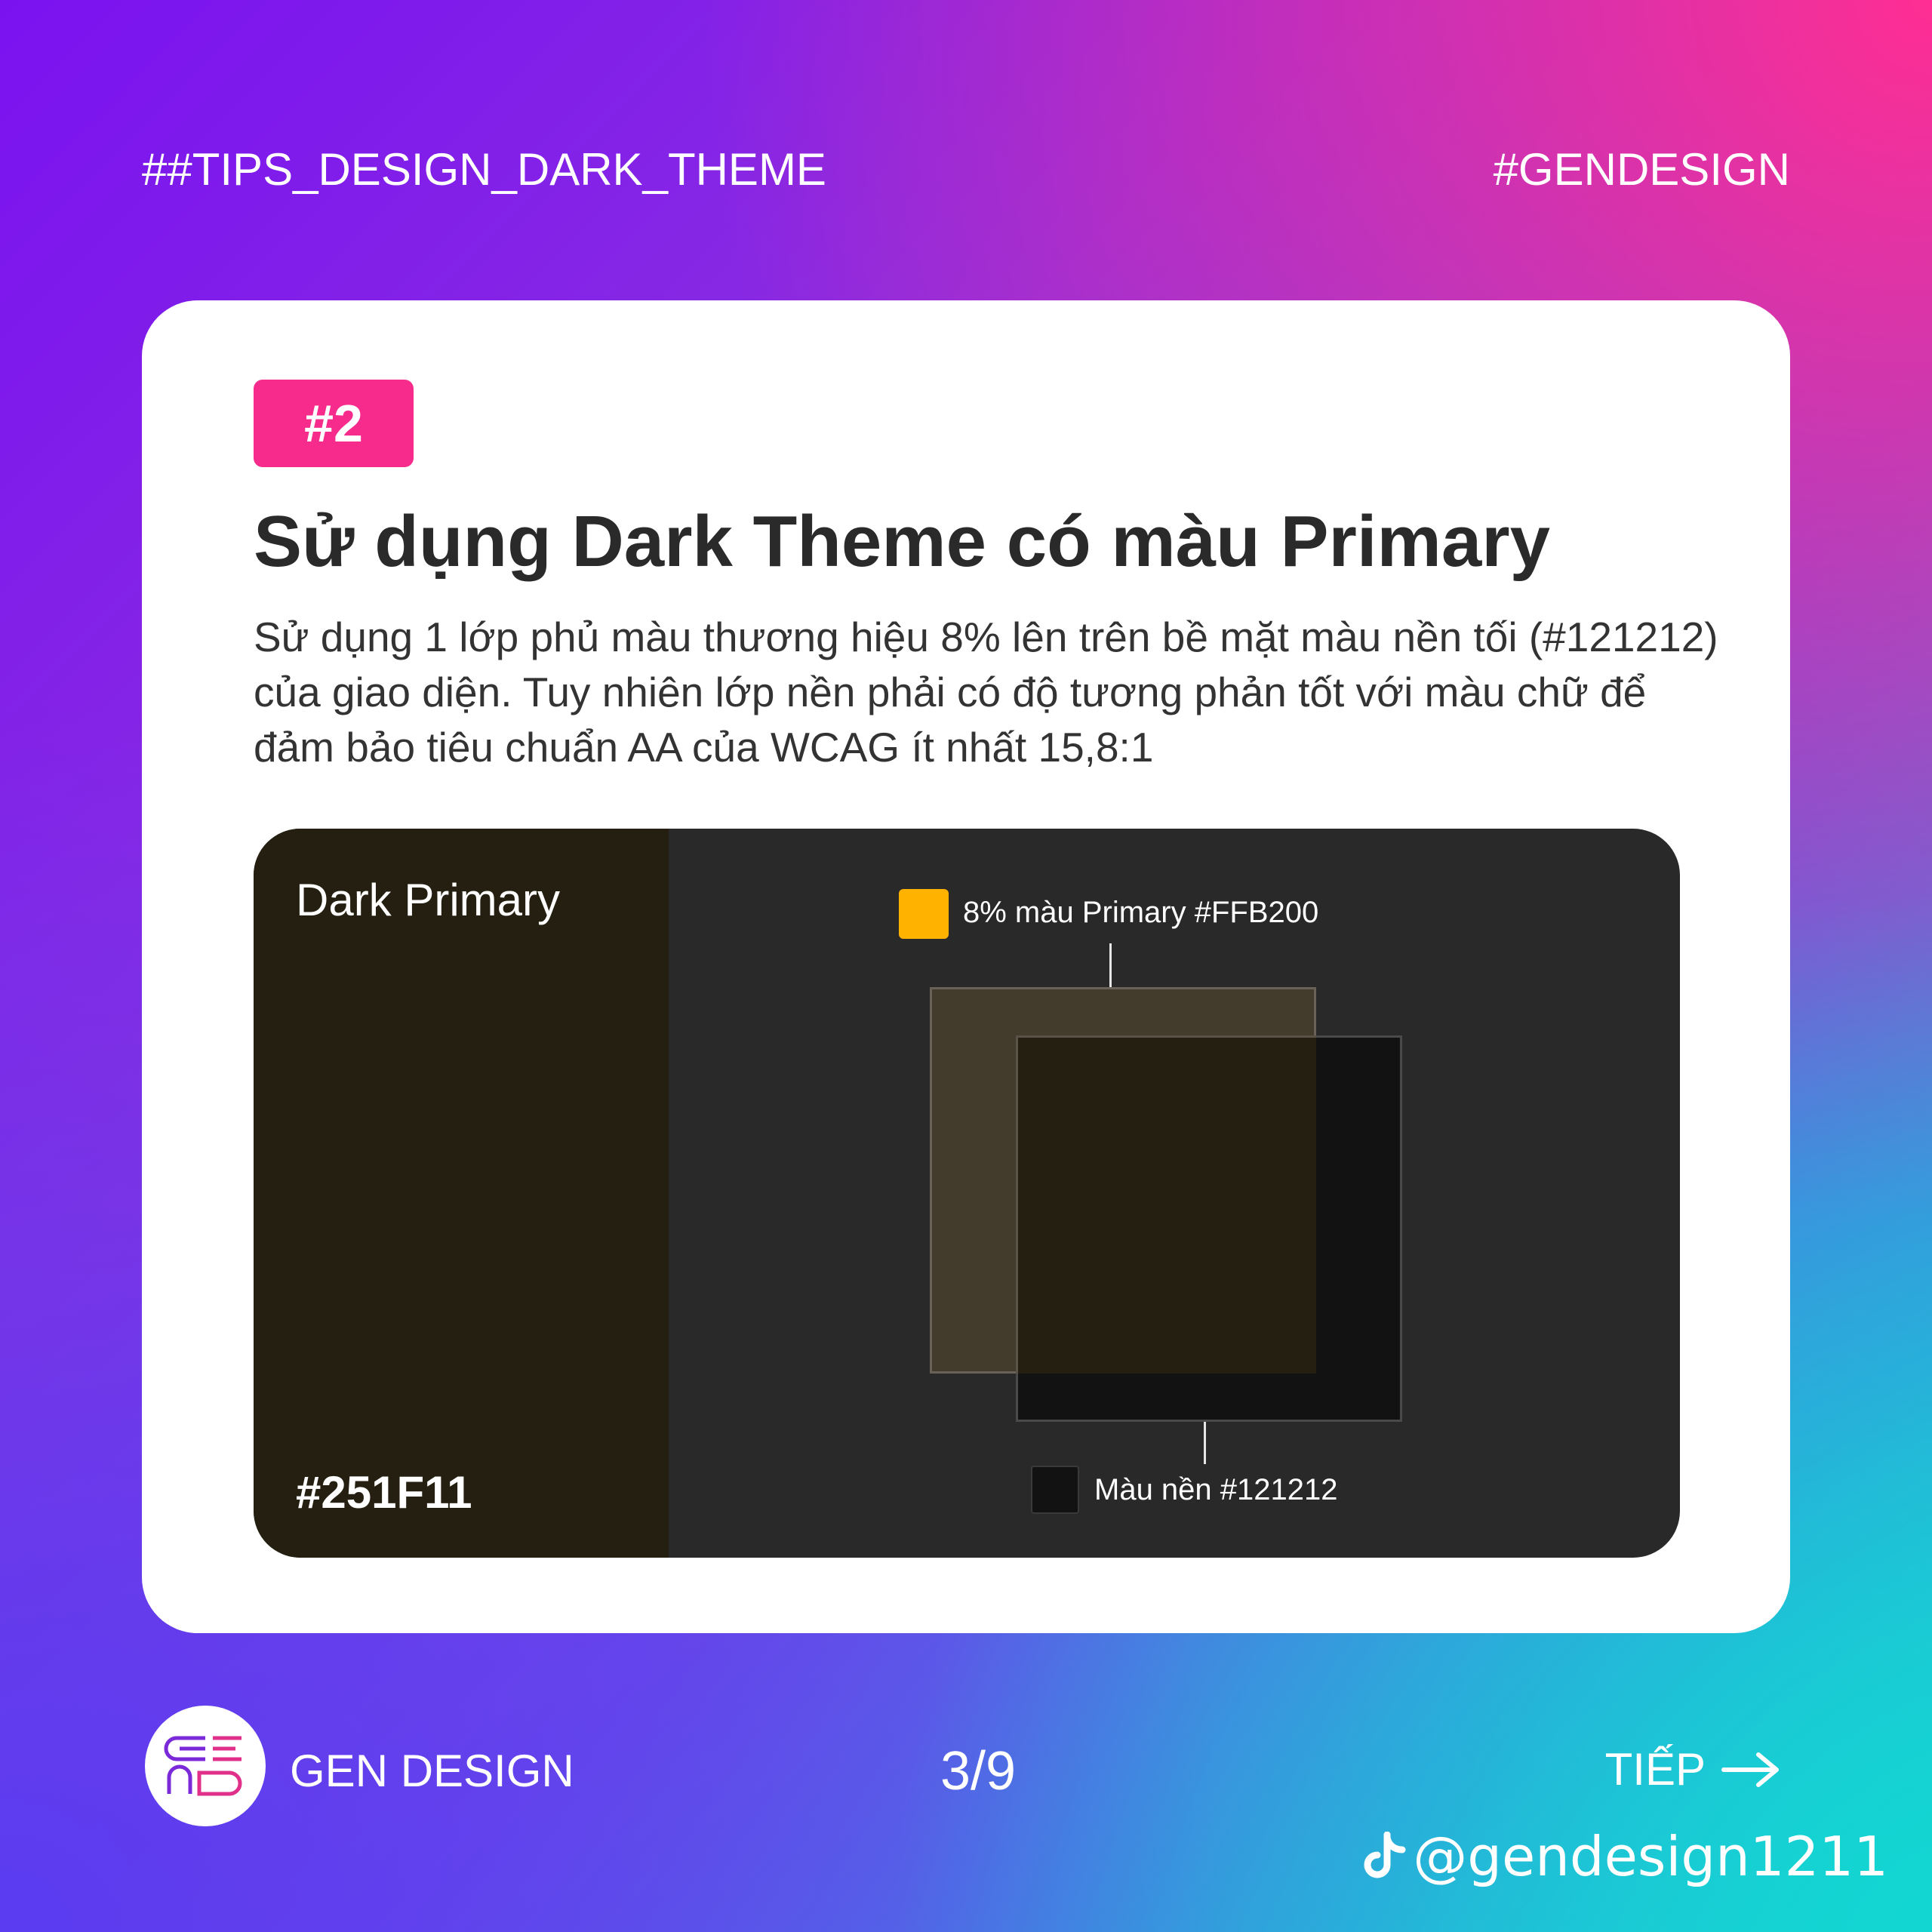 This screenshot has width=1932, height=1932. I want to click on handle-text: @gendesign1211, so click(1650, 1856).